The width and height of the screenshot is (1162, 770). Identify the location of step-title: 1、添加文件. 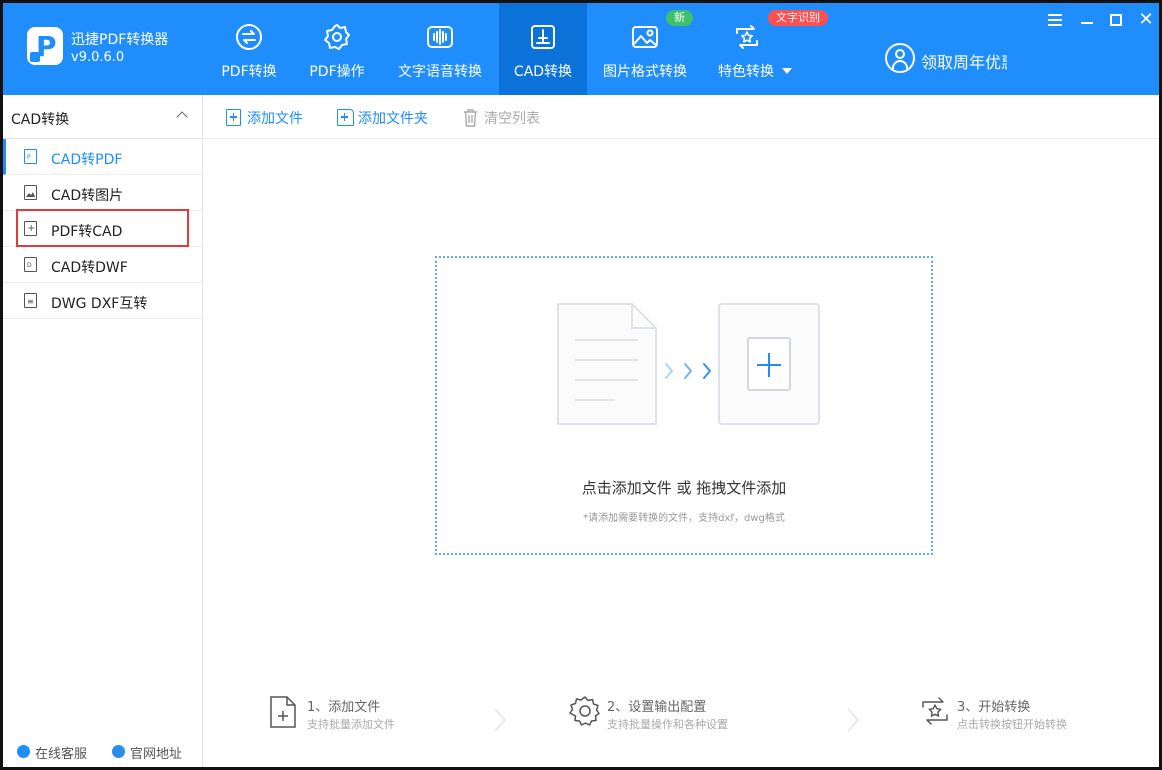
(344, 707).